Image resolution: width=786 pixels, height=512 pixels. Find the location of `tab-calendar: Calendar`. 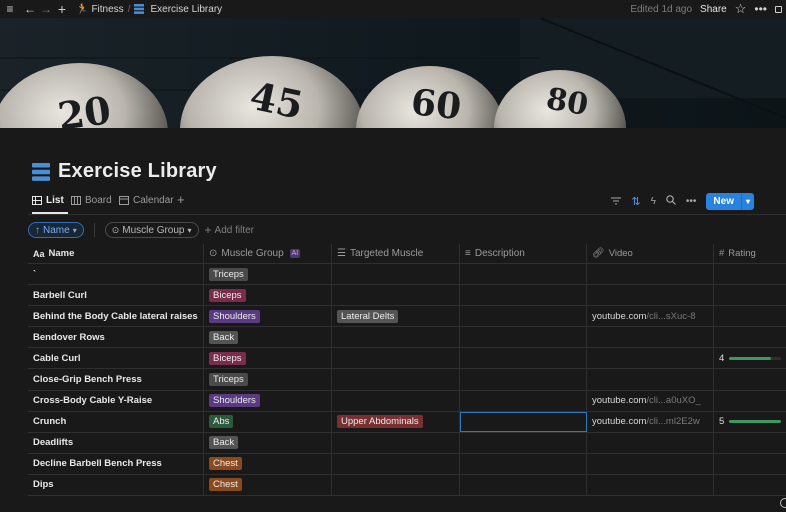

tab-calendar: Calendar is located at coordinates (146, 200).